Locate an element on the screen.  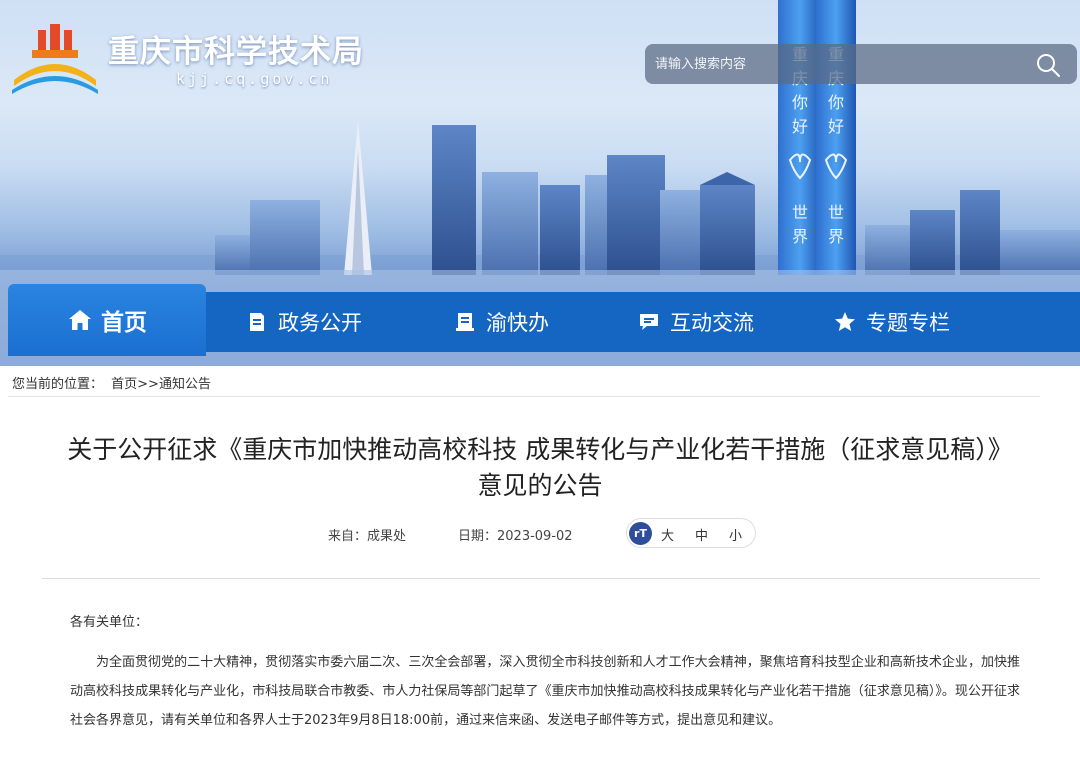
nav-item-label: 政务公开 is located at coordinates (320, 323).